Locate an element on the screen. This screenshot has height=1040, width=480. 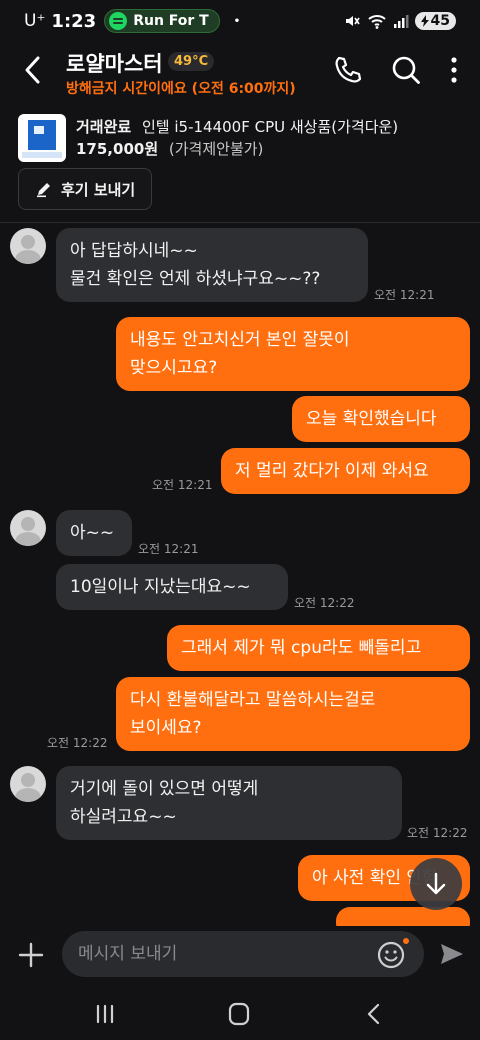
message-line: 아 답답하시네~~ is located at coordinates (134, 251).